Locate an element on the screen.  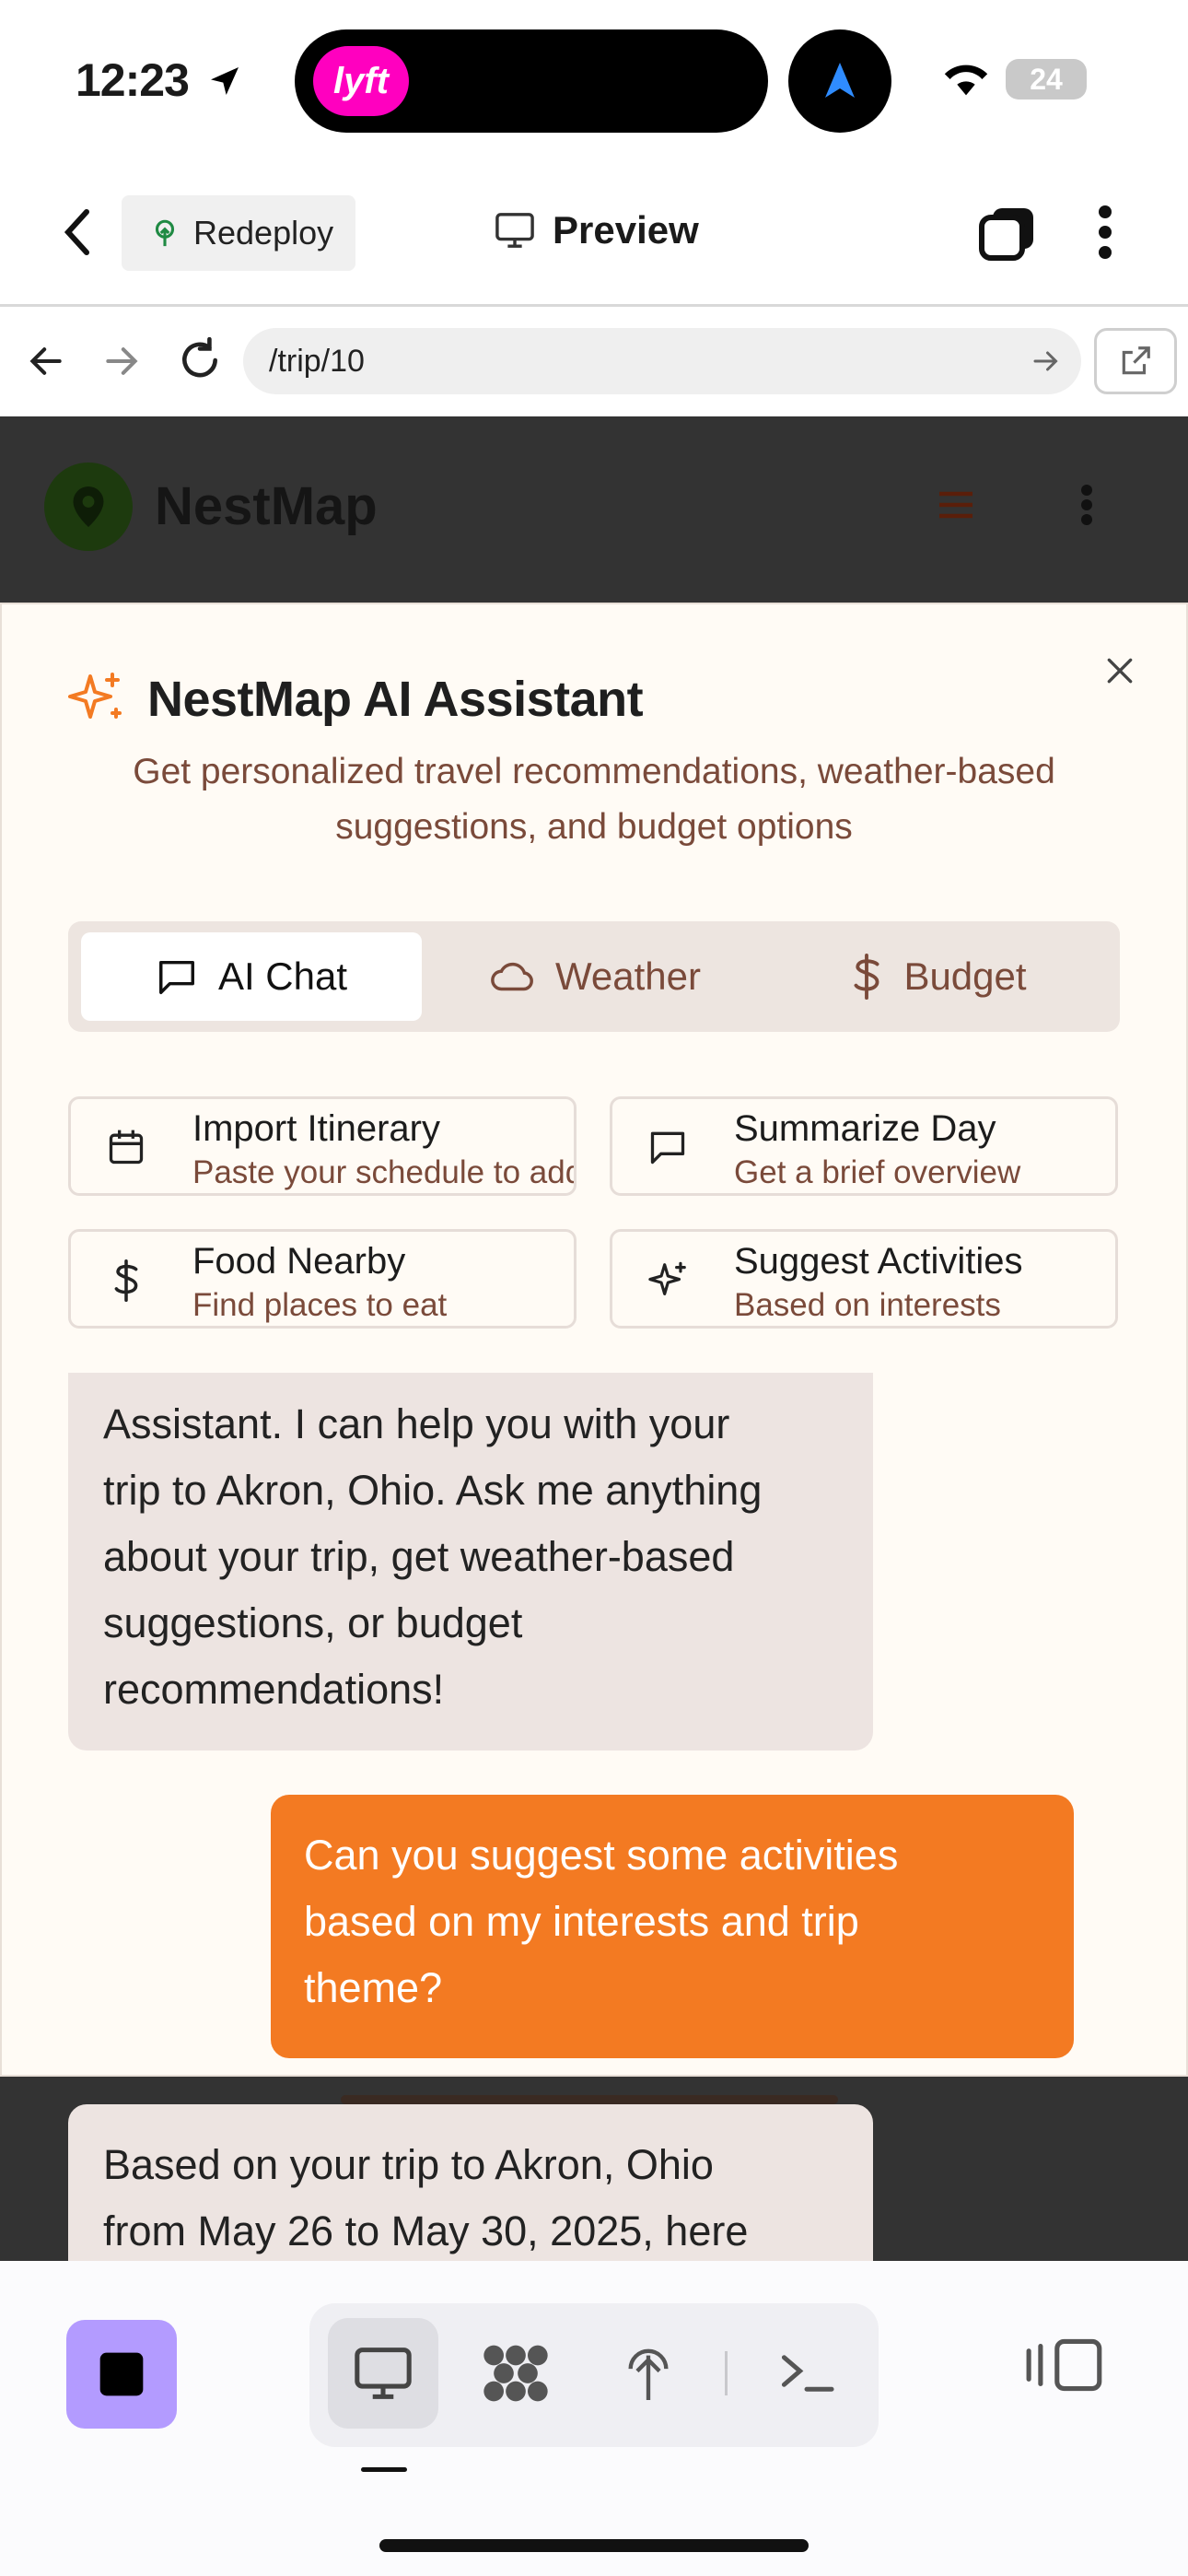
redeploy-button: Redeploy is located at coordinates (239, 233).